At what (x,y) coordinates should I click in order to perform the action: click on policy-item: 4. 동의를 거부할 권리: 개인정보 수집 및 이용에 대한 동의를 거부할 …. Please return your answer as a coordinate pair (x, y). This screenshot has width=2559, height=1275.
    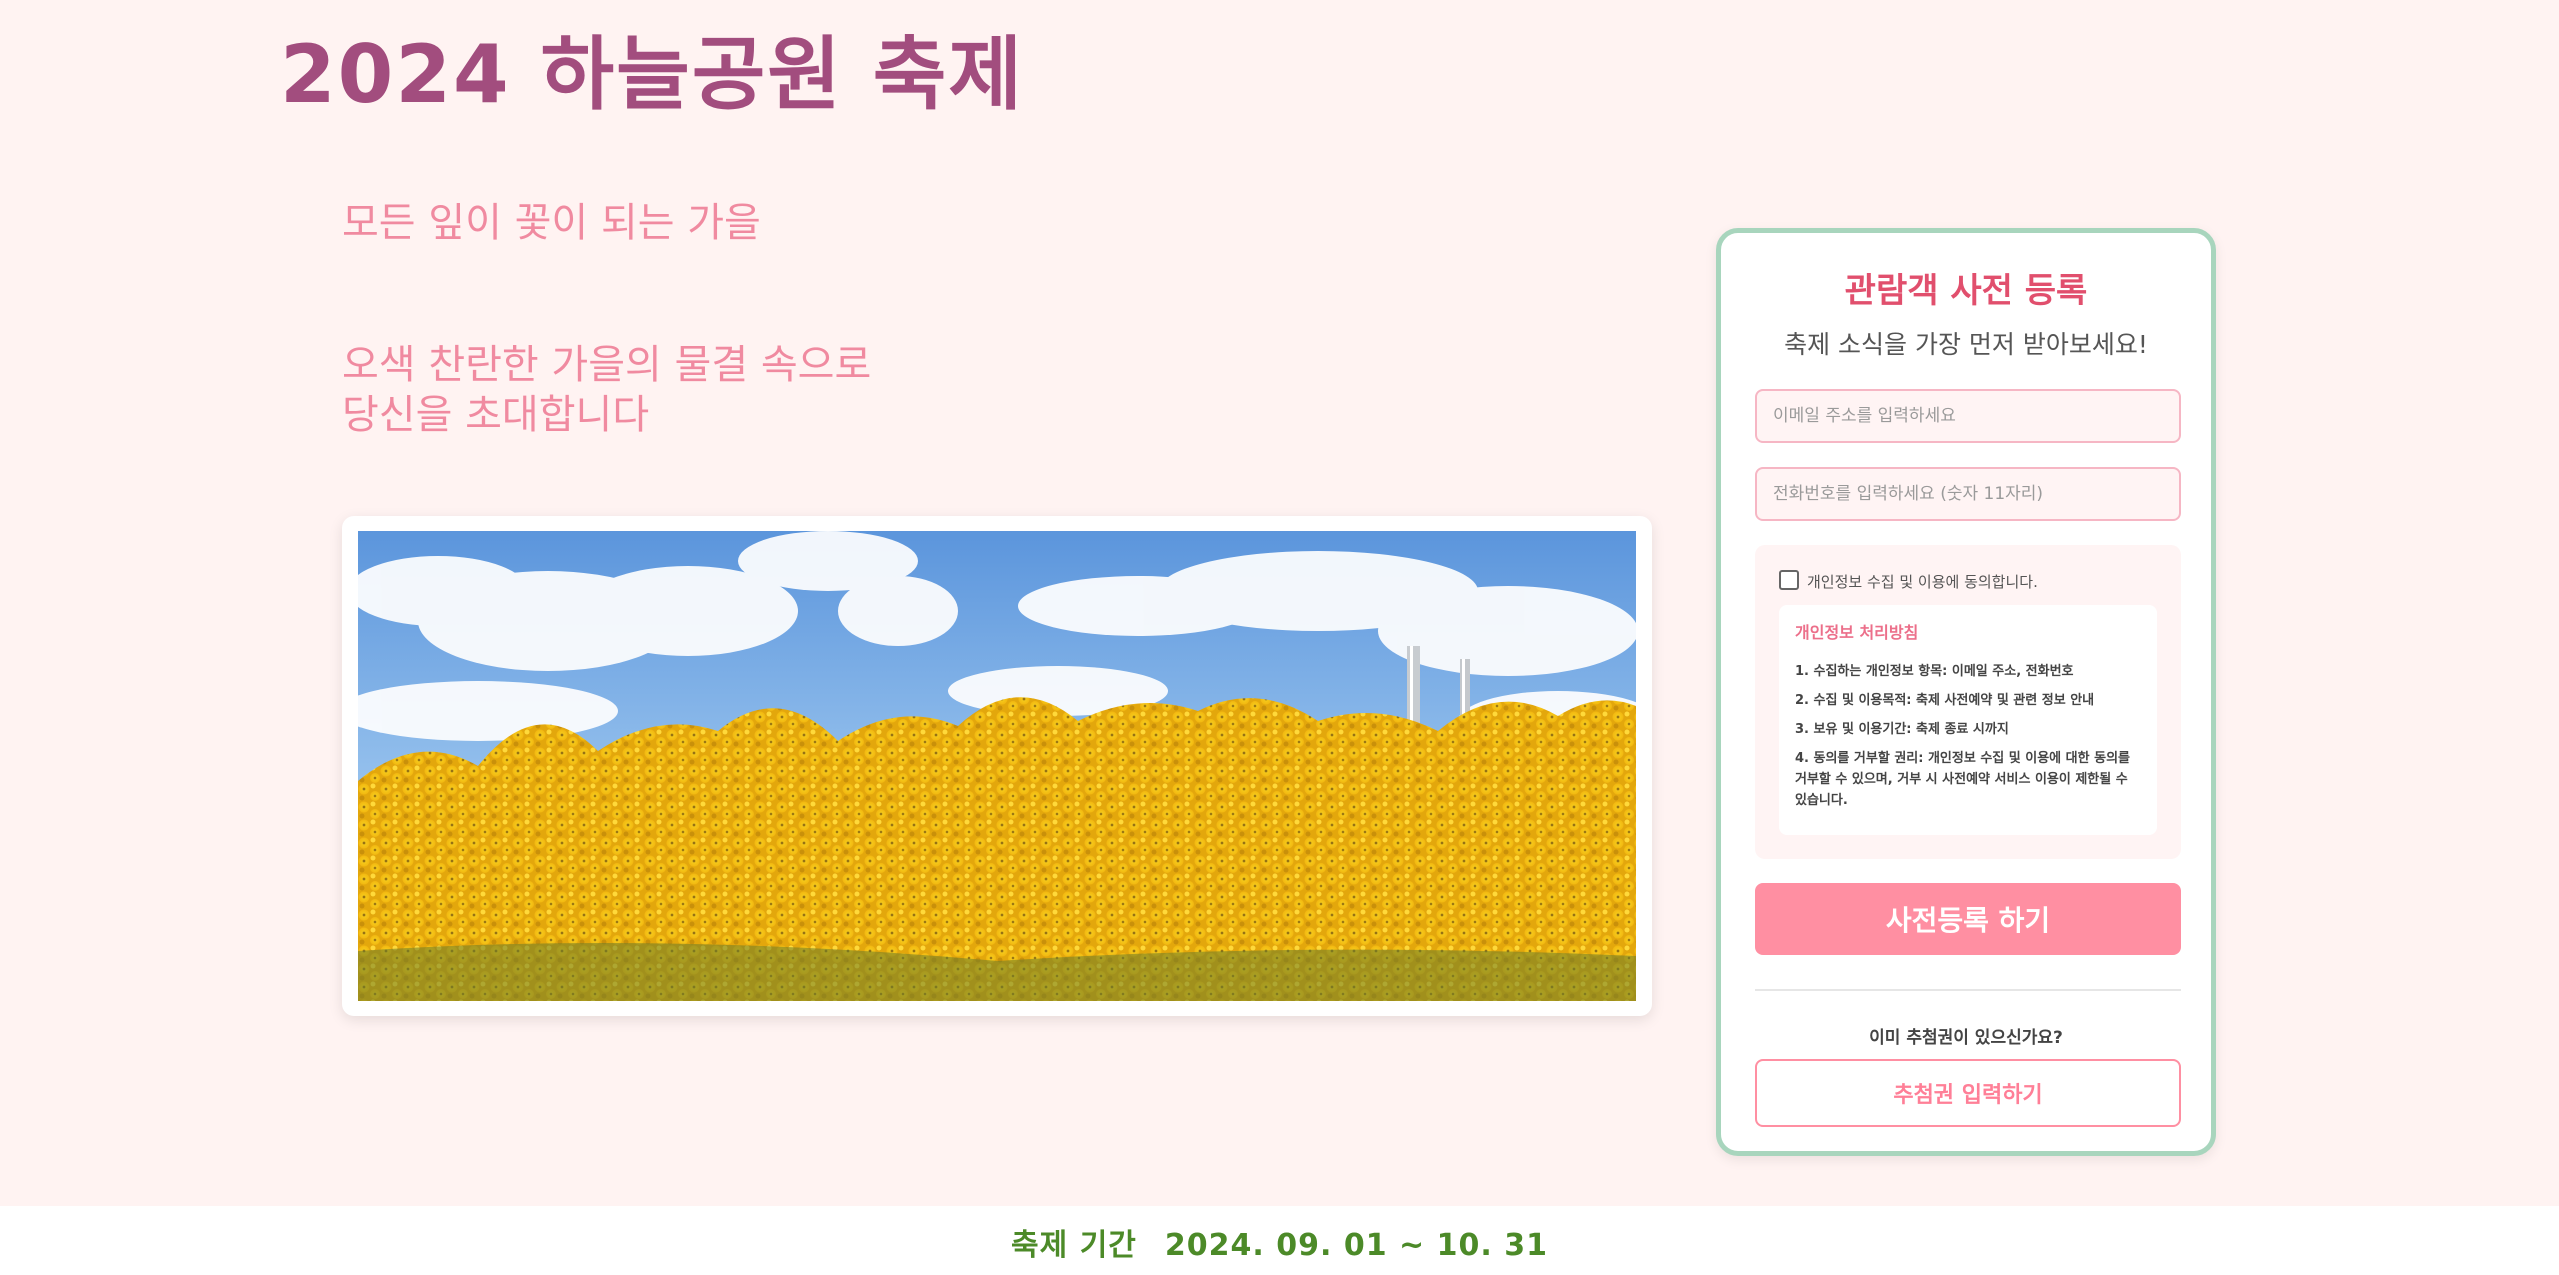
    Looking at the image, I should click on (1962, 779).